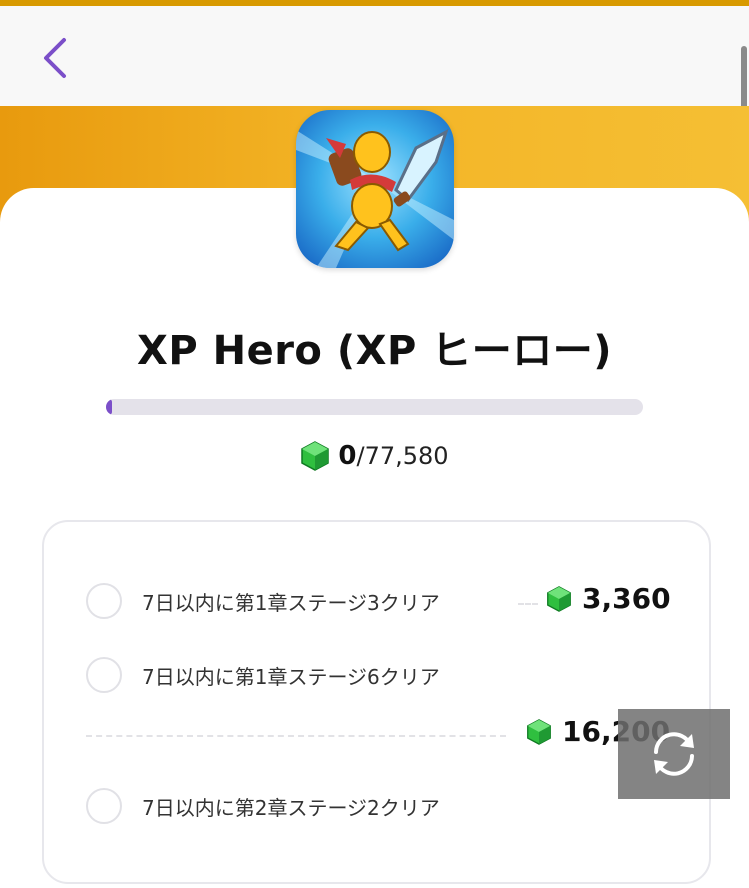 Image resolution: width=749 pixels, height=888 pixels. I want to click on gem-total: 0 /77,580, so click(374, 456).